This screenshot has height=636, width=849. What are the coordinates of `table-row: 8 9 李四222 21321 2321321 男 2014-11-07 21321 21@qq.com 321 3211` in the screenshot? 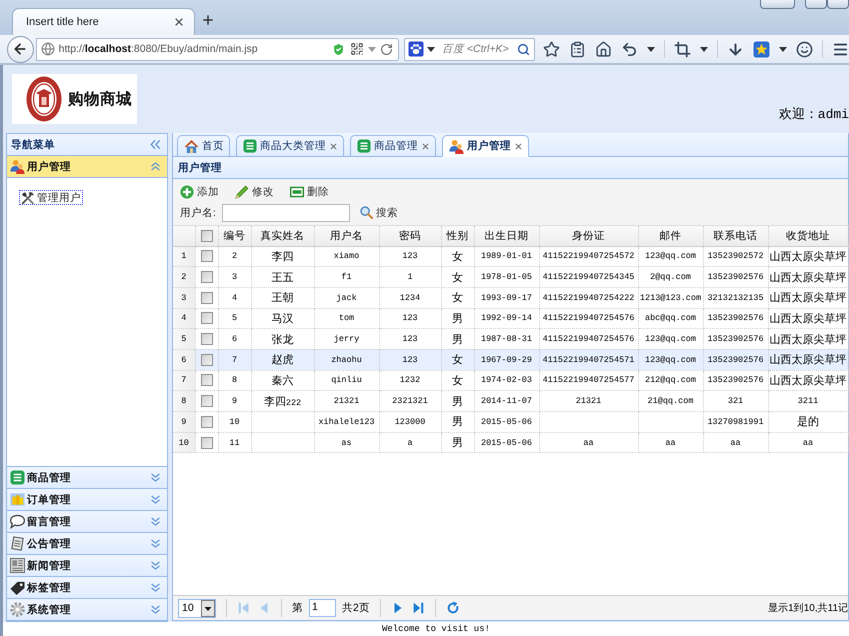 It's located at (510, 401).